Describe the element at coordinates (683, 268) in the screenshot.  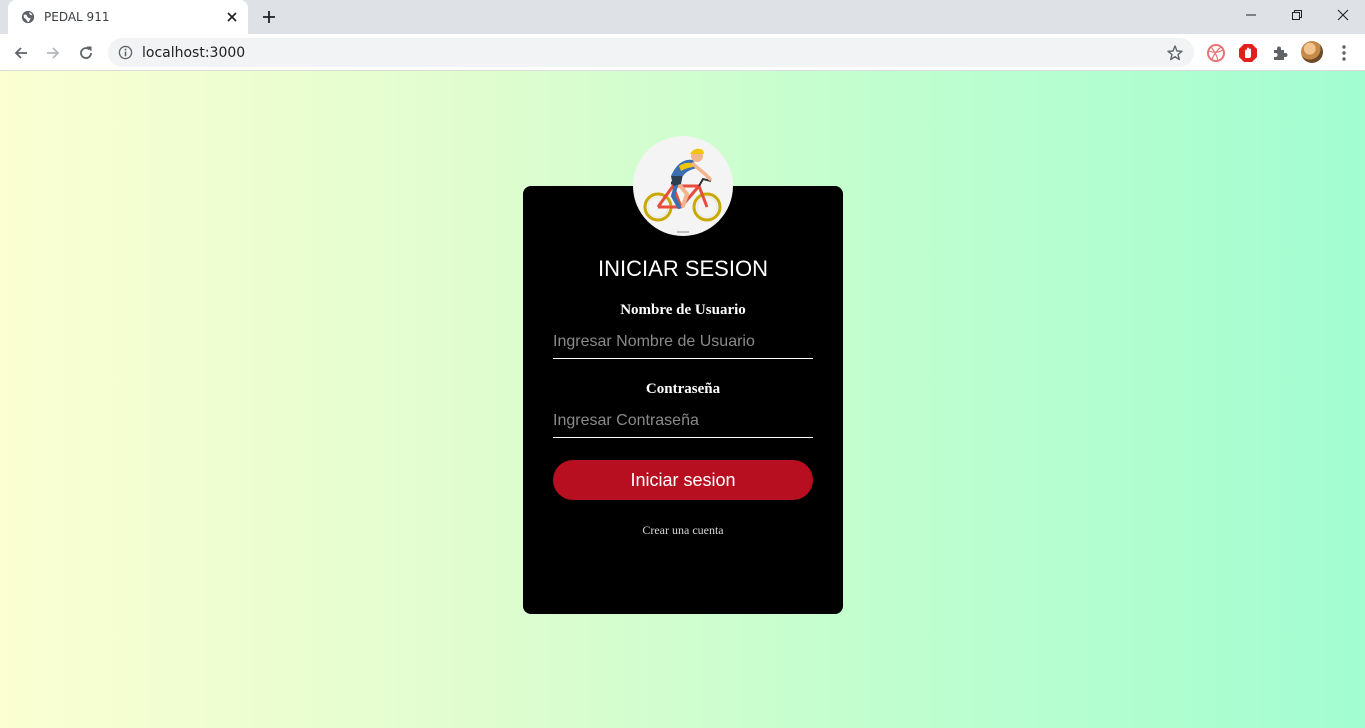
I see `login-title: INICIAR SESION` at that location.